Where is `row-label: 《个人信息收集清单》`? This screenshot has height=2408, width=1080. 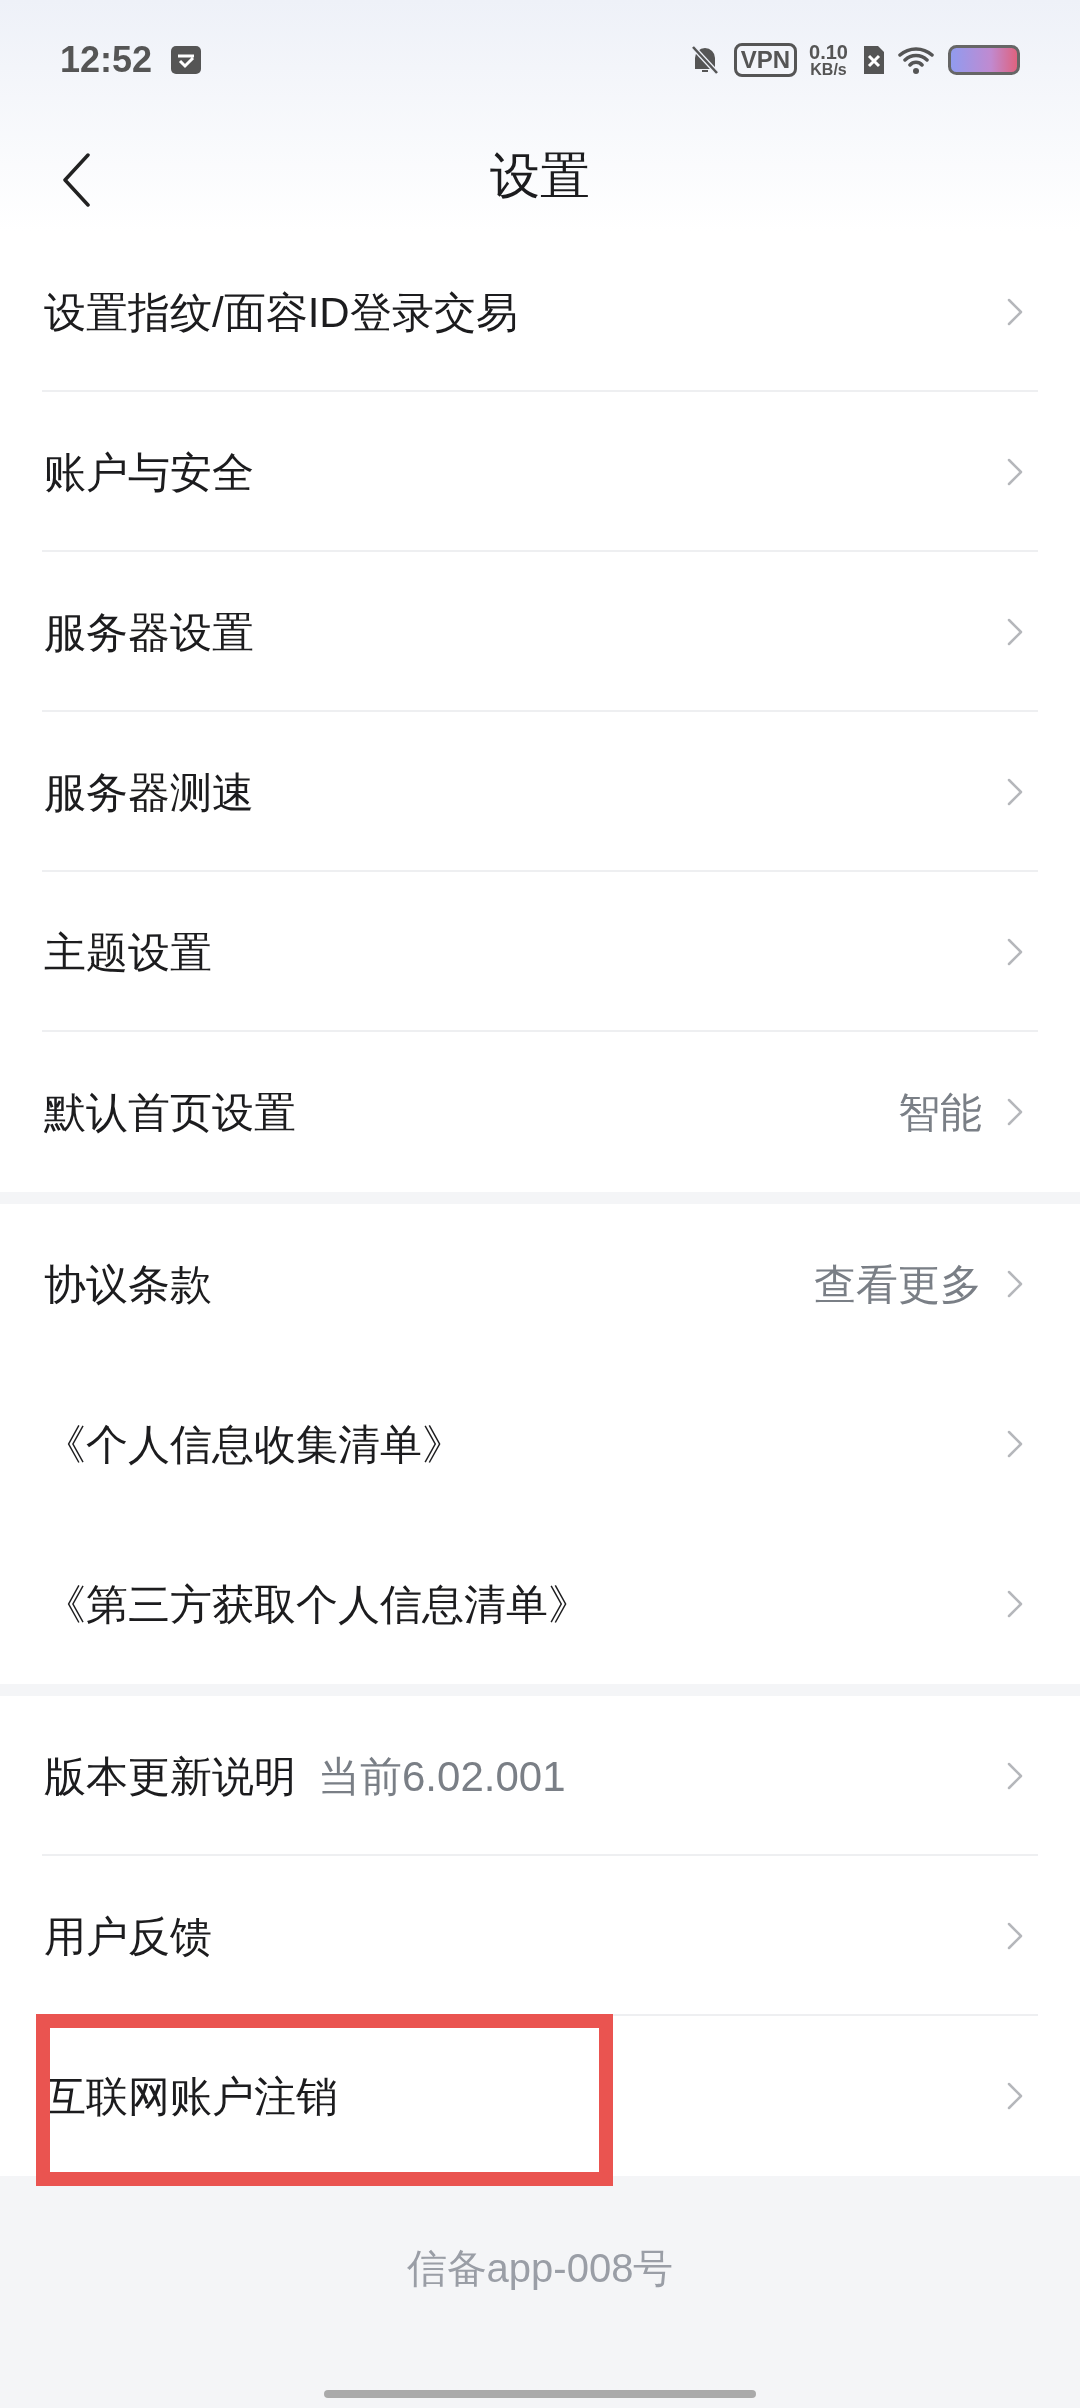
row-label: 《个人信息收集清单》 is located at coordinates (254, 1444).